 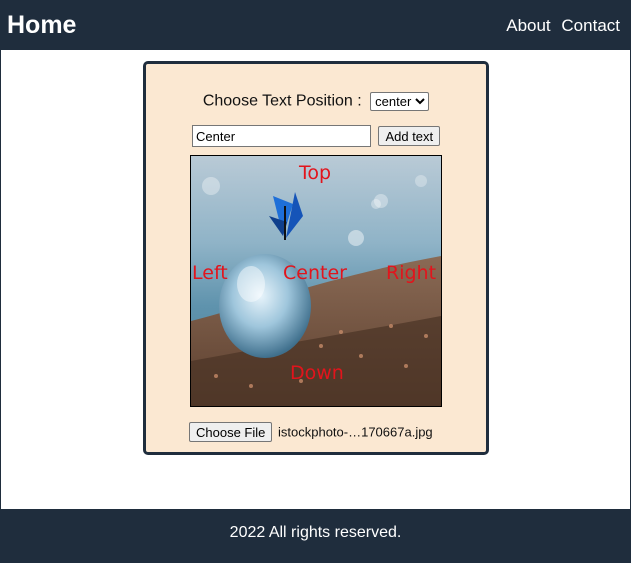 What do you see at coordinates (41, 25) in the screenshot?
I see `home-link: Home` at bounding box center [41, 25].